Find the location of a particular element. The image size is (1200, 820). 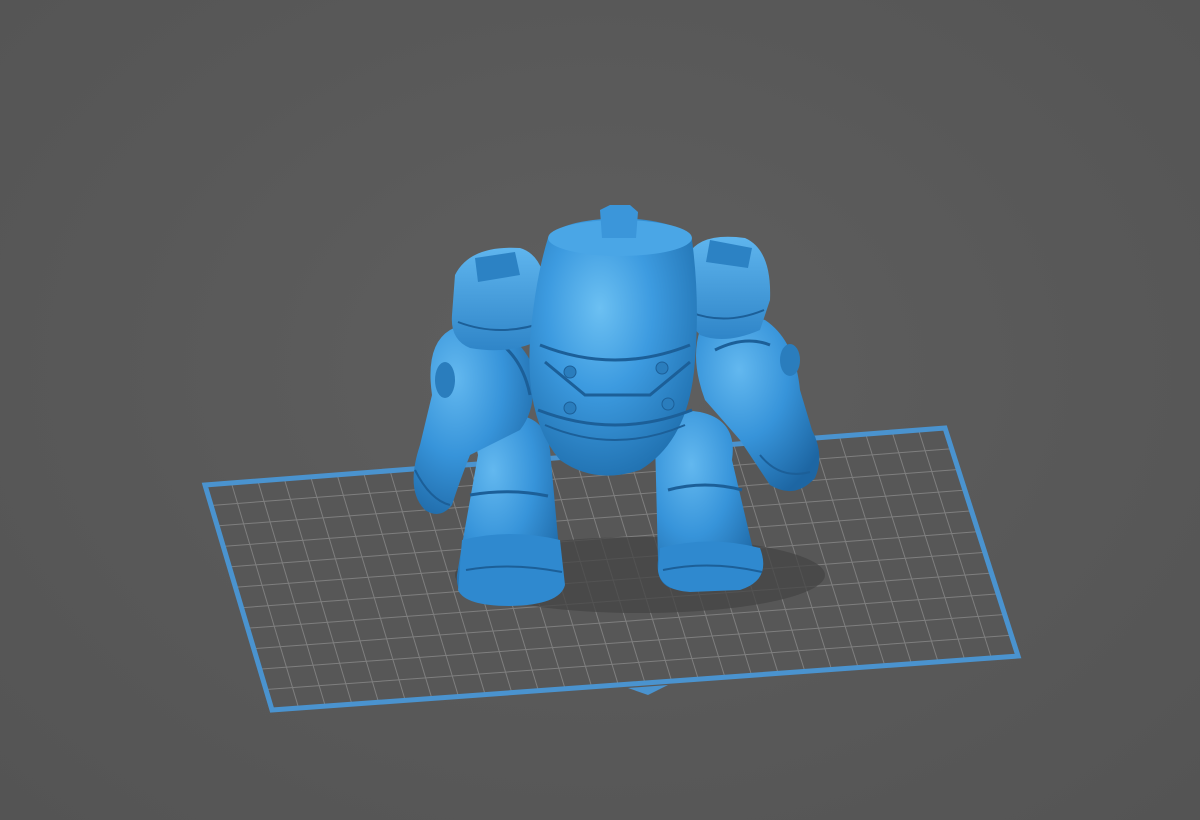

torso is located at coordinates (613, 340).